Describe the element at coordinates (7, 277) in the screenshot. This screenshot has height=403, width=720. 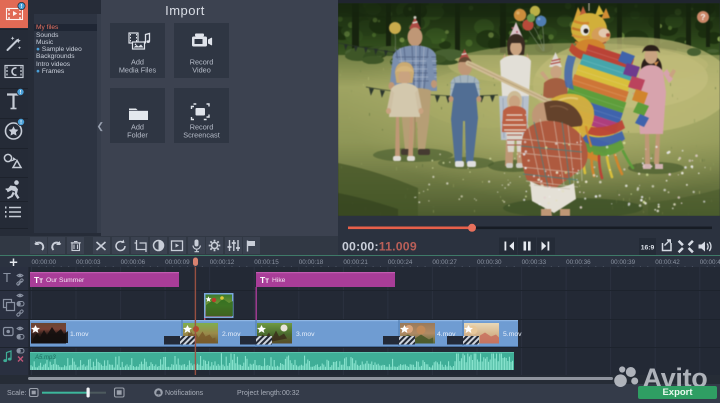
I see `svg-text: T` at that location.